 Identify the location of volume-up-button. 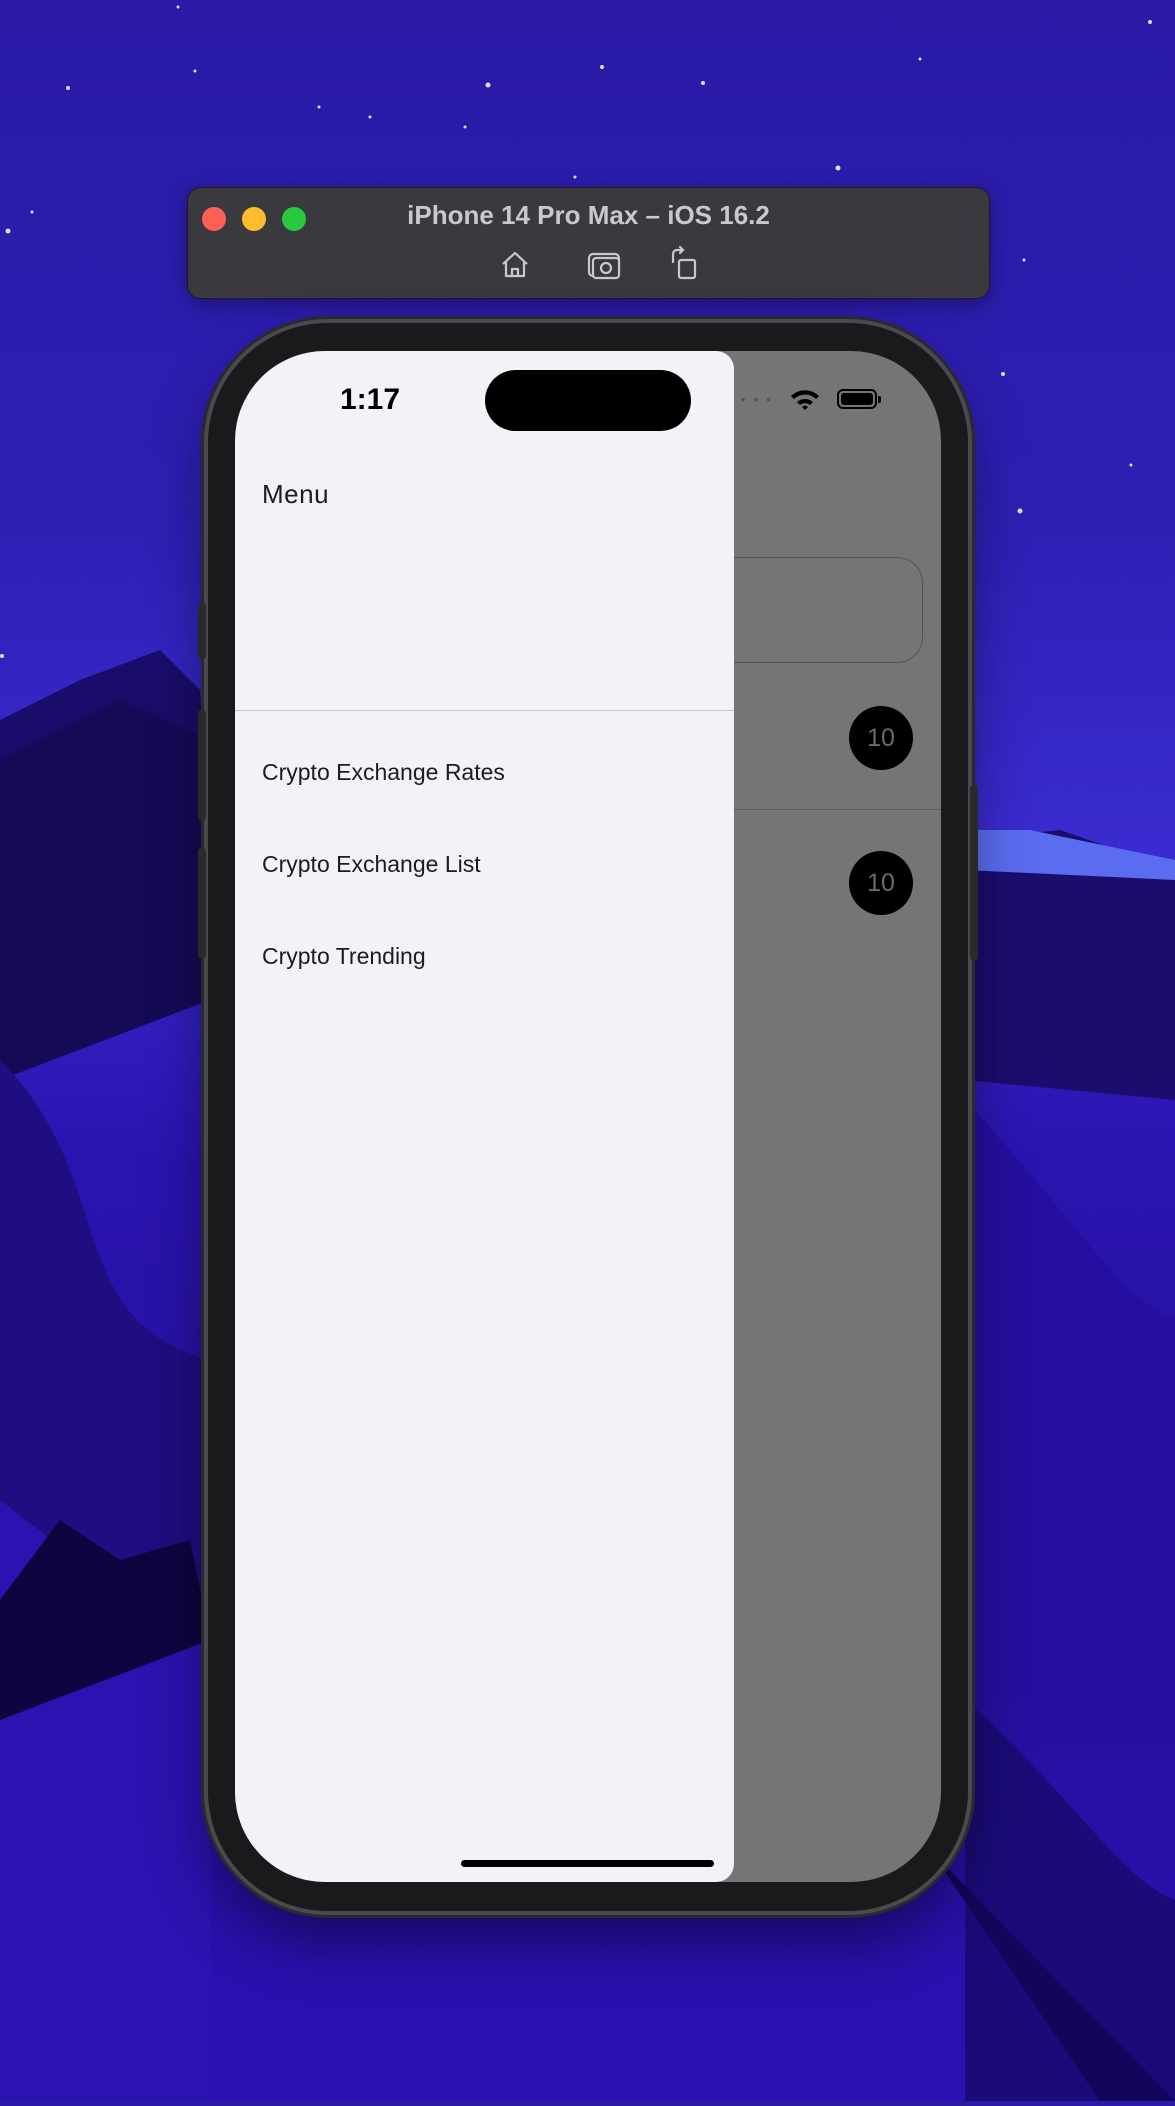
(202, 765).